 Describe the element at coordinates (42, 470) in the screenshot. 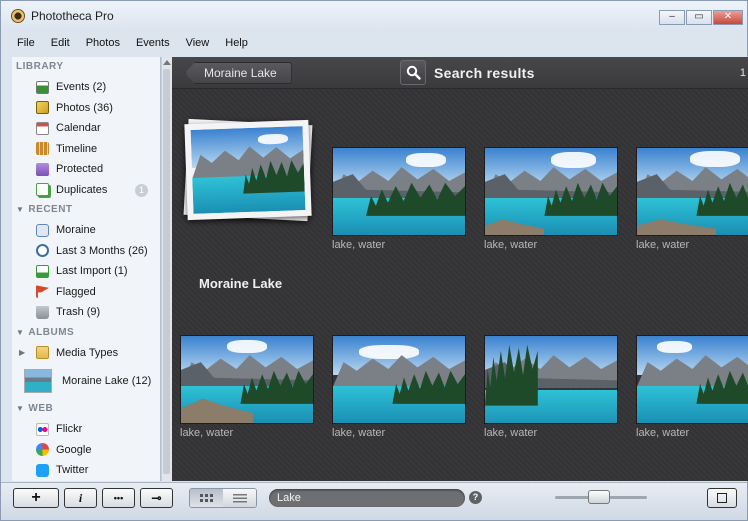

I see `twitter-icon` at that location.